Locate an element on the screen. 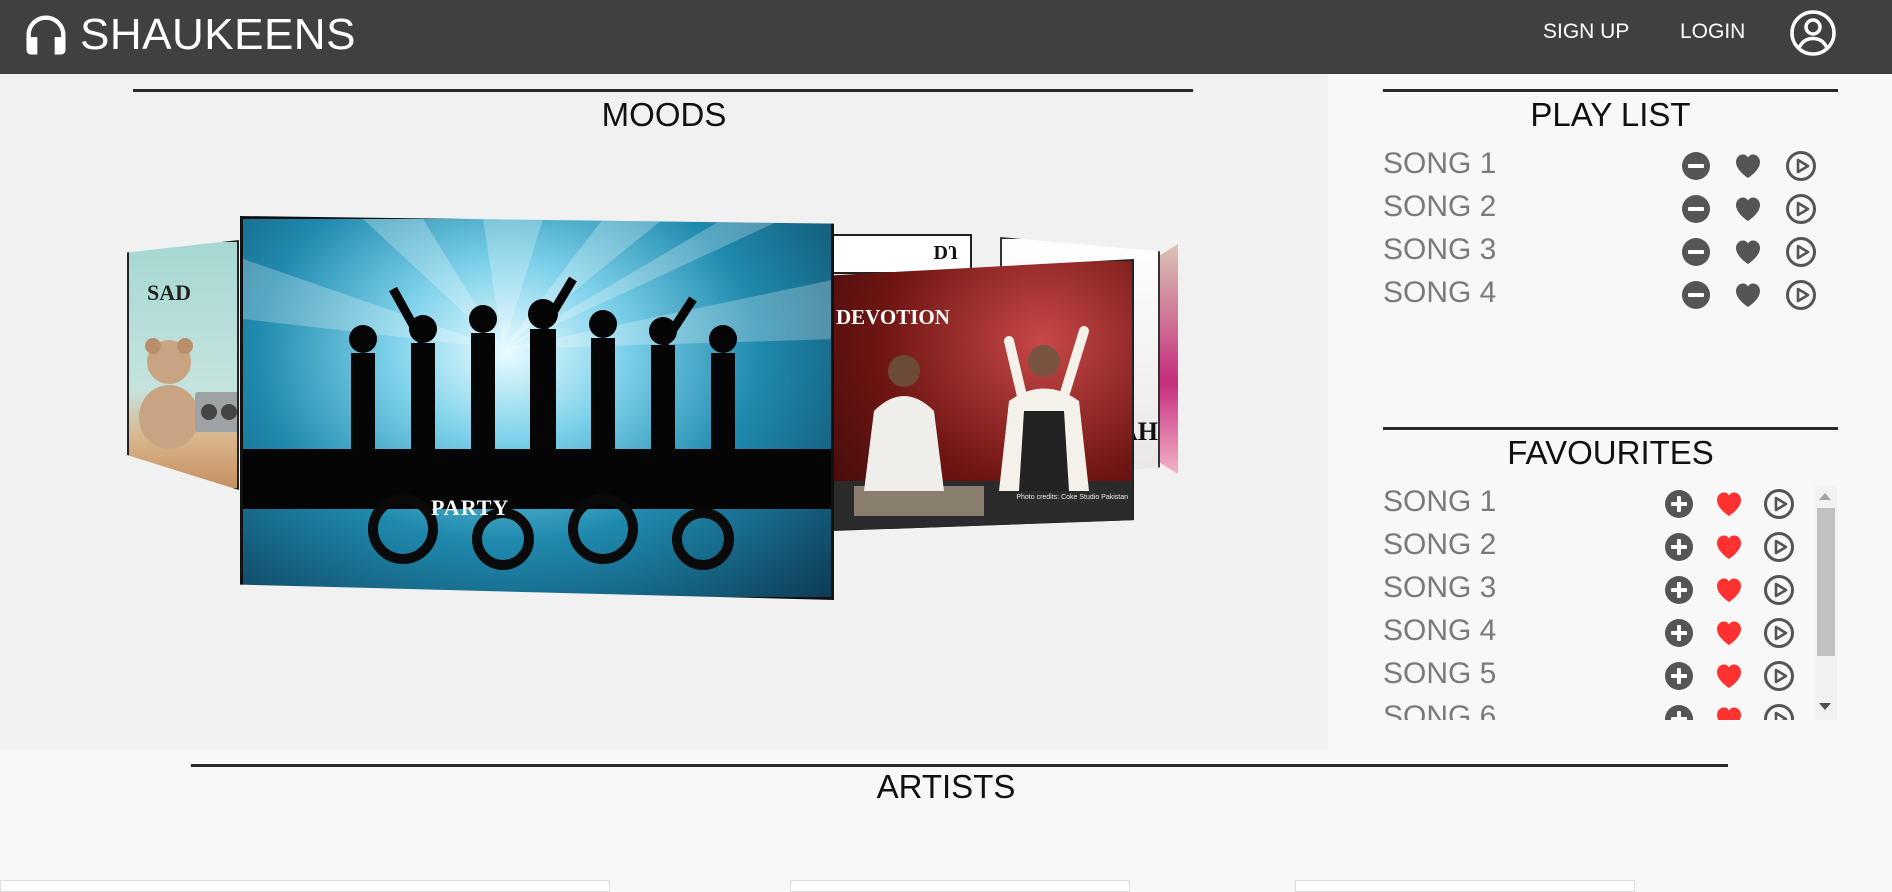  brand: SHAUKEENS is located at coordinates (188, 35).